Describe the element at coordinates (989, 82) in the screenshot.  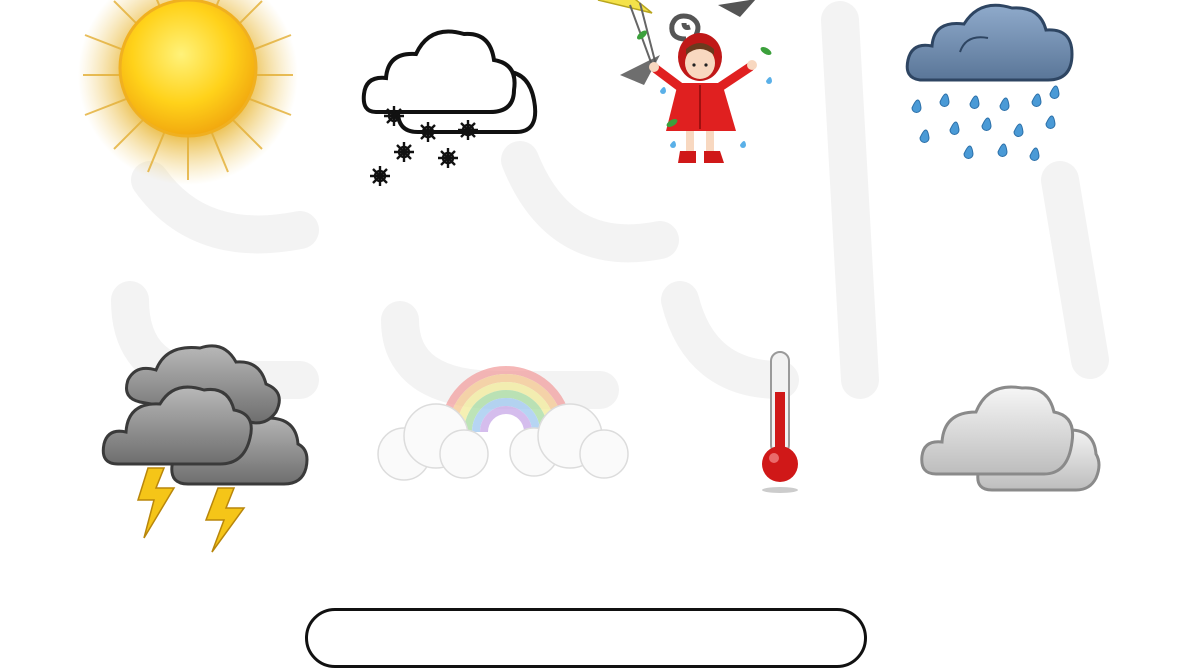
I see `rain-cloud-icon` at that location.